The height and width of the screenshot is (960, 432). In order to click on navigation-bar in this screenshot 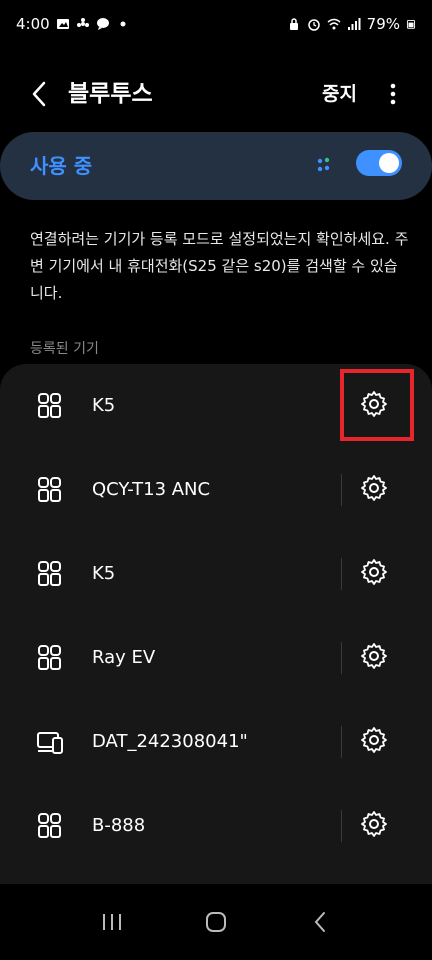, I will do `click(216, 922)`.